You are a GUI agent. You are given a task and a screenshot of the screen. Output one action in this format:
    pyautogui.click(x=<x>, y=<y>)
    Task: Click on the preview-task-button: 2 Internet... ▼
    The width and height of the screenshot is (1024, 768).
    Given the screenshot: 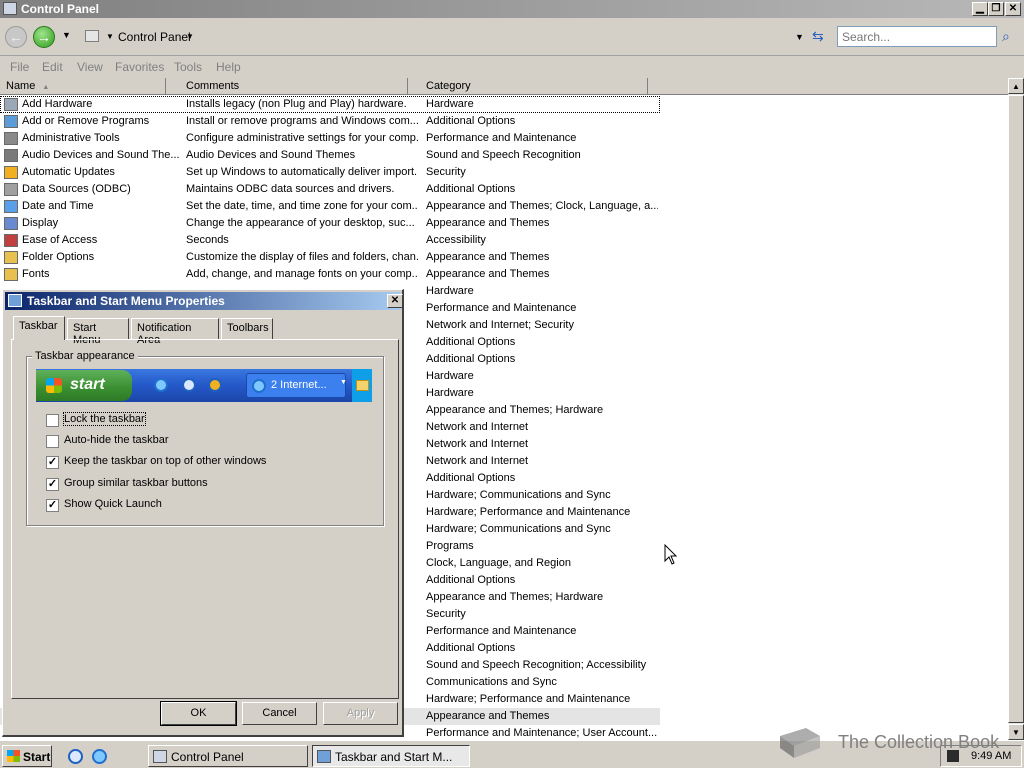 What is the action you would take?
    pyautogui.click(x=296, y=385)
    